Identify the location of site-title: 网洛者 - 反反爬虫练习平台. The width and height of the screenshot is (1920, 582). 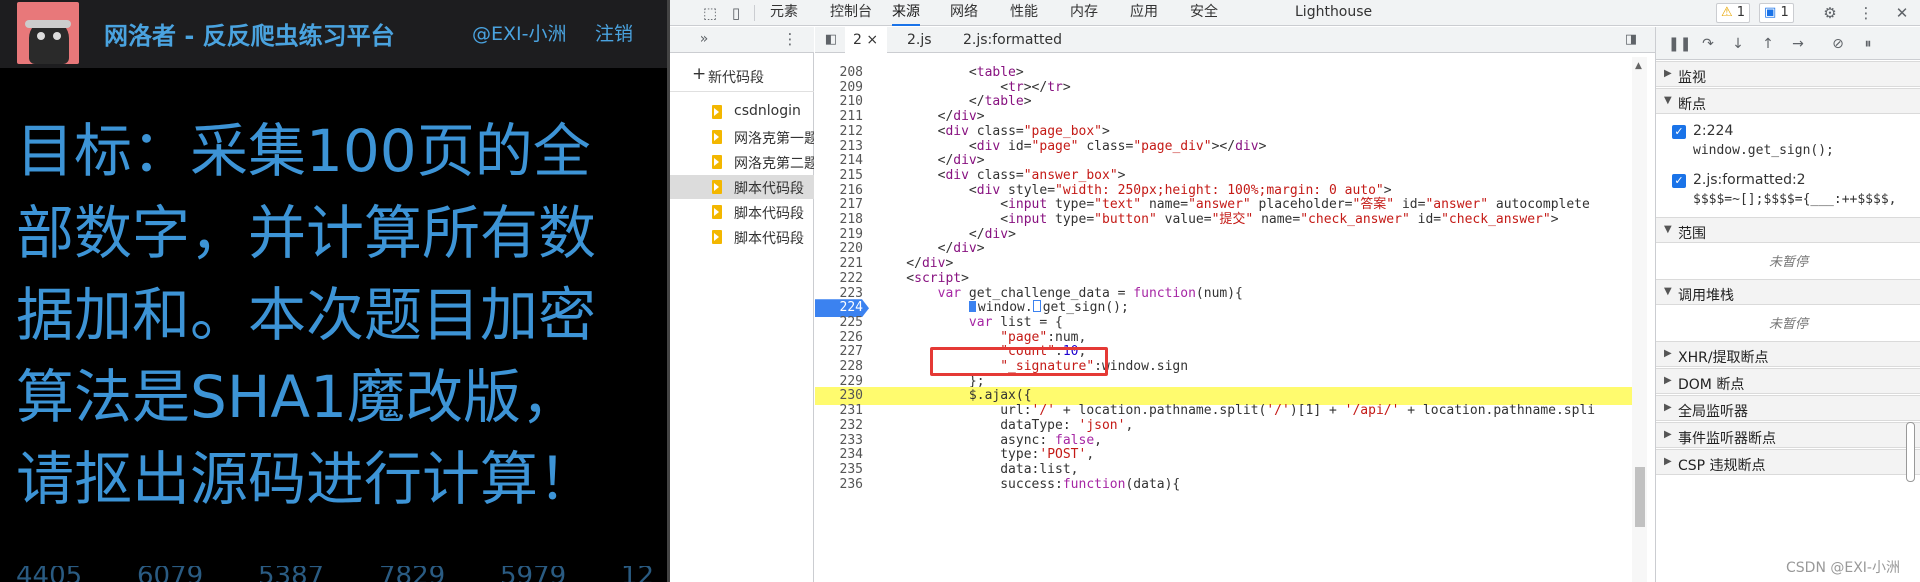
(249, 33).